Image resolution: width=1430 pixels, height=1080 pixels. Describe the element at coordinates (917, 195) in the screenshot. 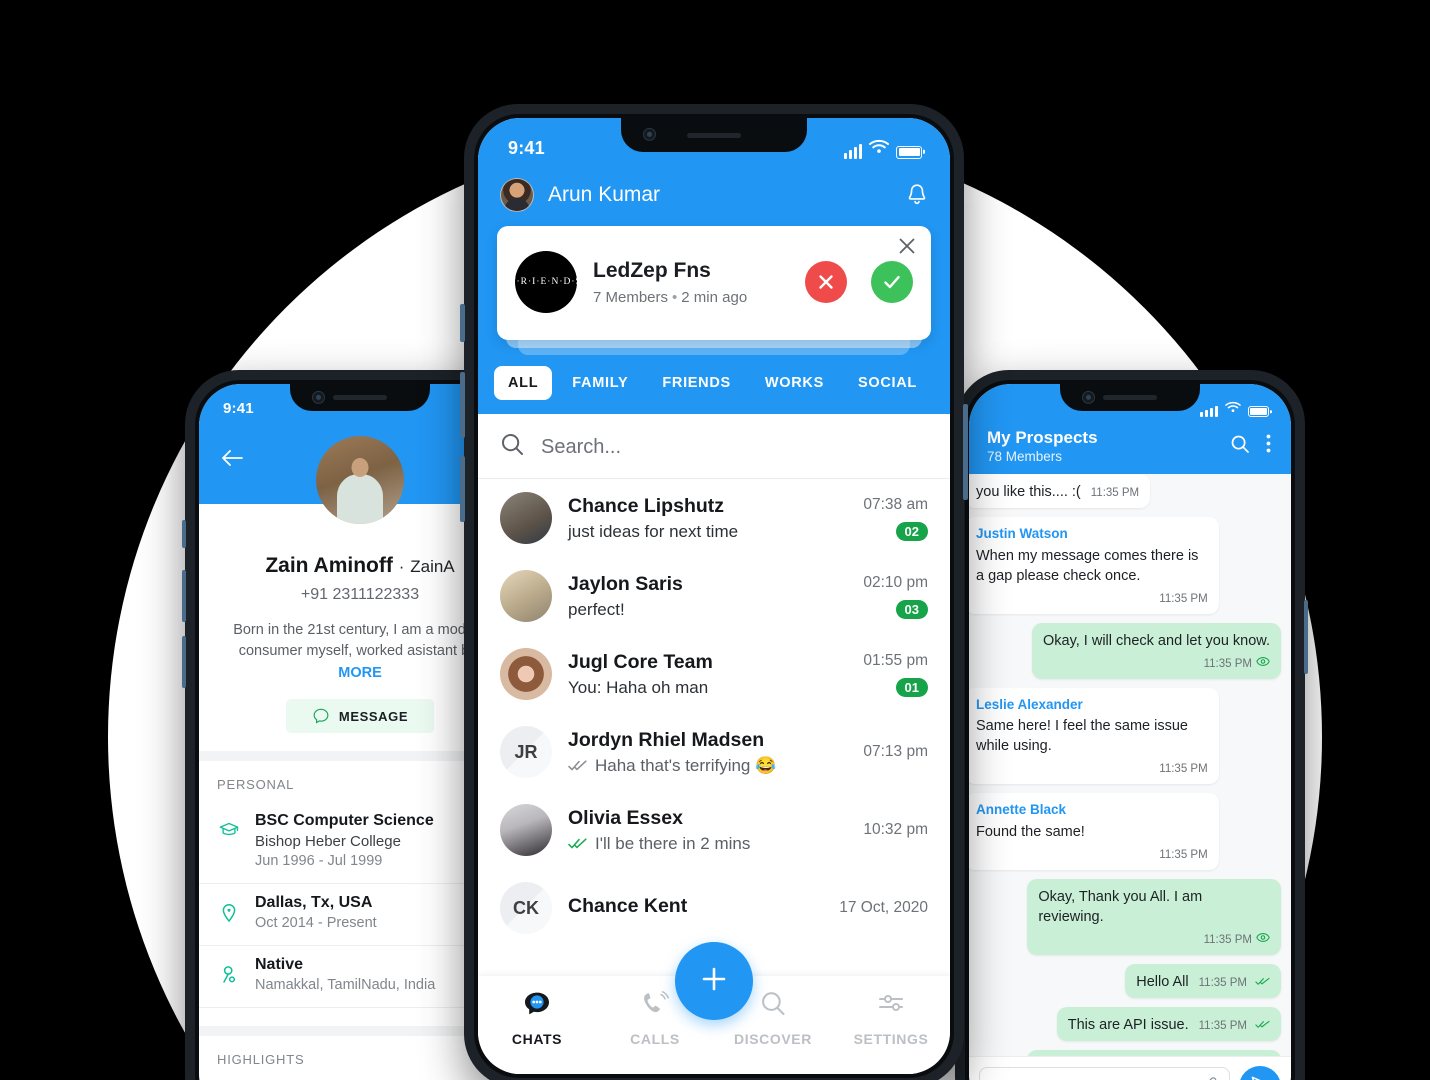

I see `bell-icon` at that location.